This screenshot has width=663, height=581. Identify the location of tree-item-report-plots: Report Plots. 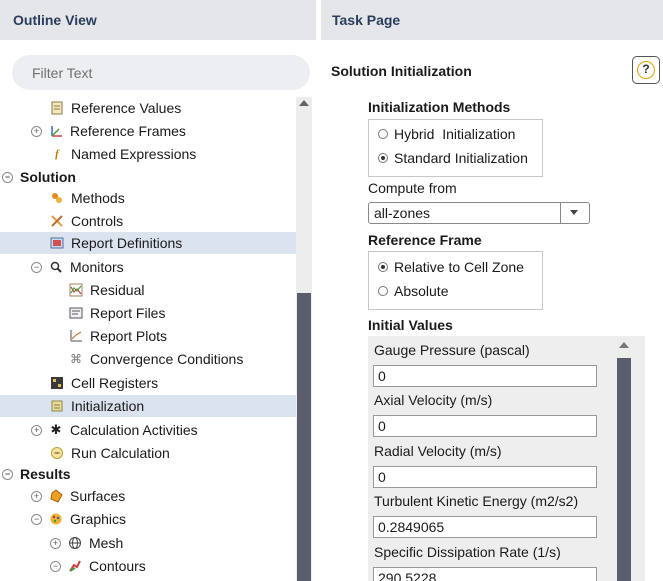
(148, 336).